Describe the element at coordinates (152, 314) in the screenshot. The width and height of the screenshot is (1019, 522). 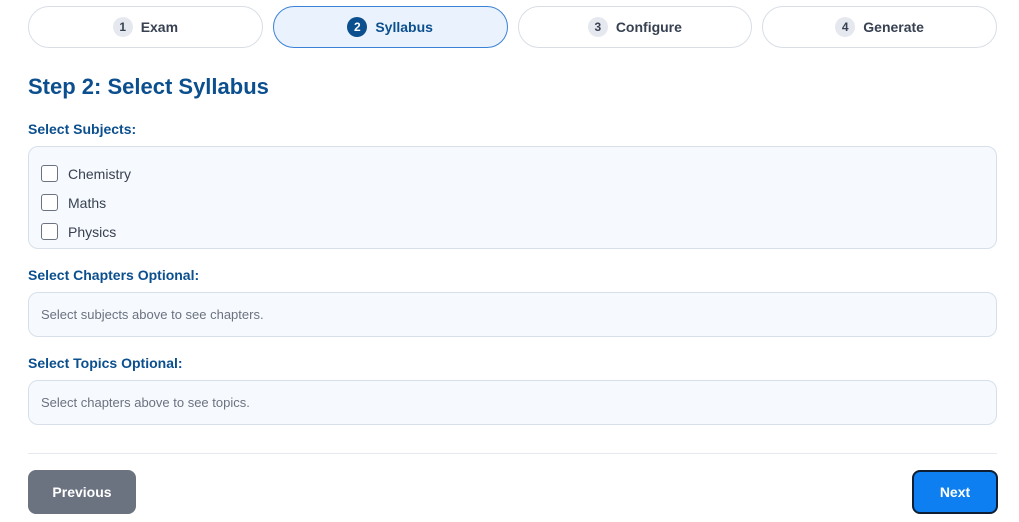
I see `chapters-placeholder: Select subjects above to see chapters.` at that location.